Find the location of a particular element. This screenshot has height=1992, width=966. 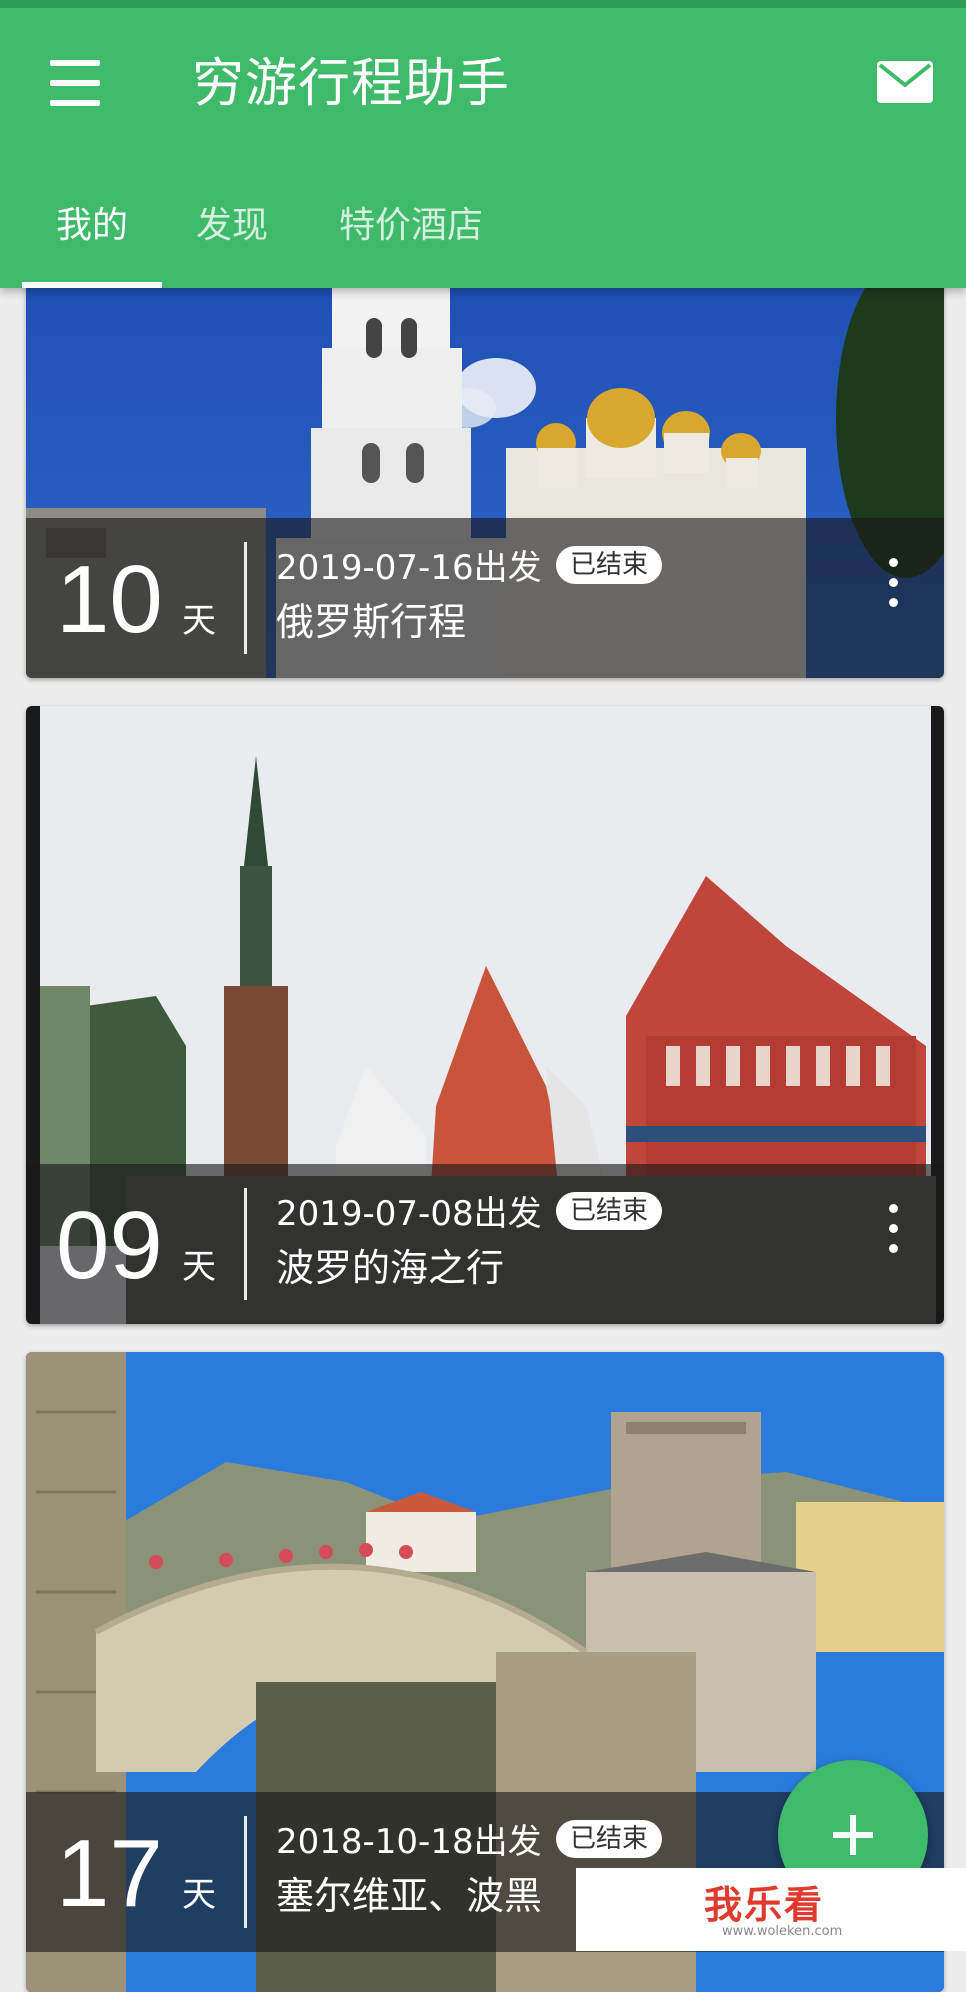

hamburger-menu-icon is located at coordinates (75, 84).